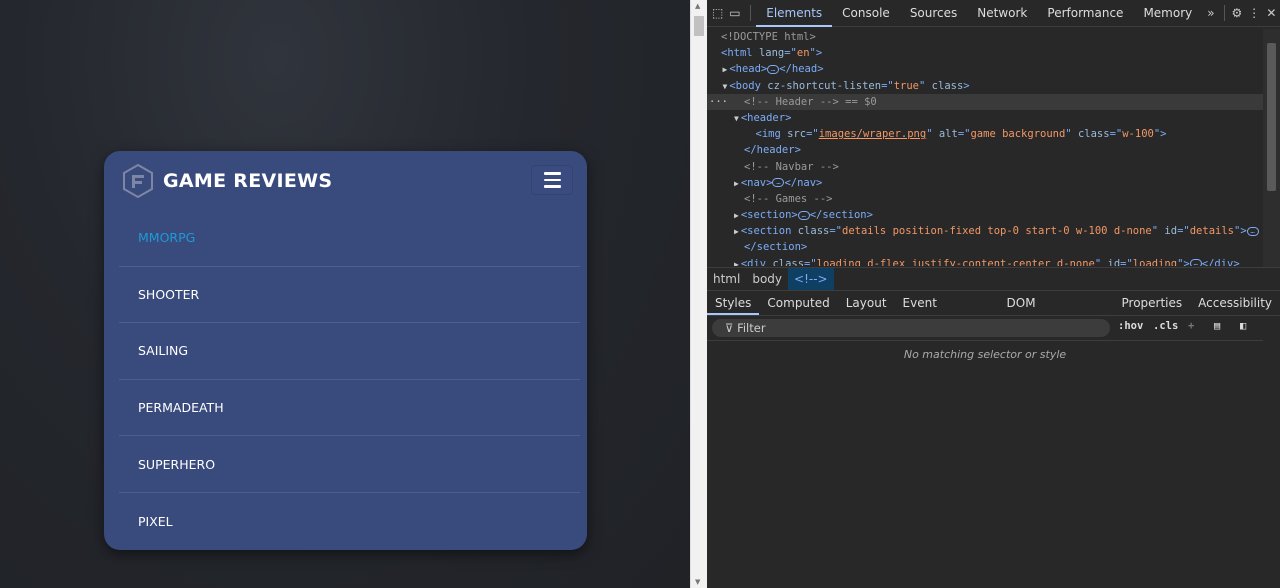  Describe the element at coordinates (771, 134) in the screenshot. I see `dom-token: <img` at that location.